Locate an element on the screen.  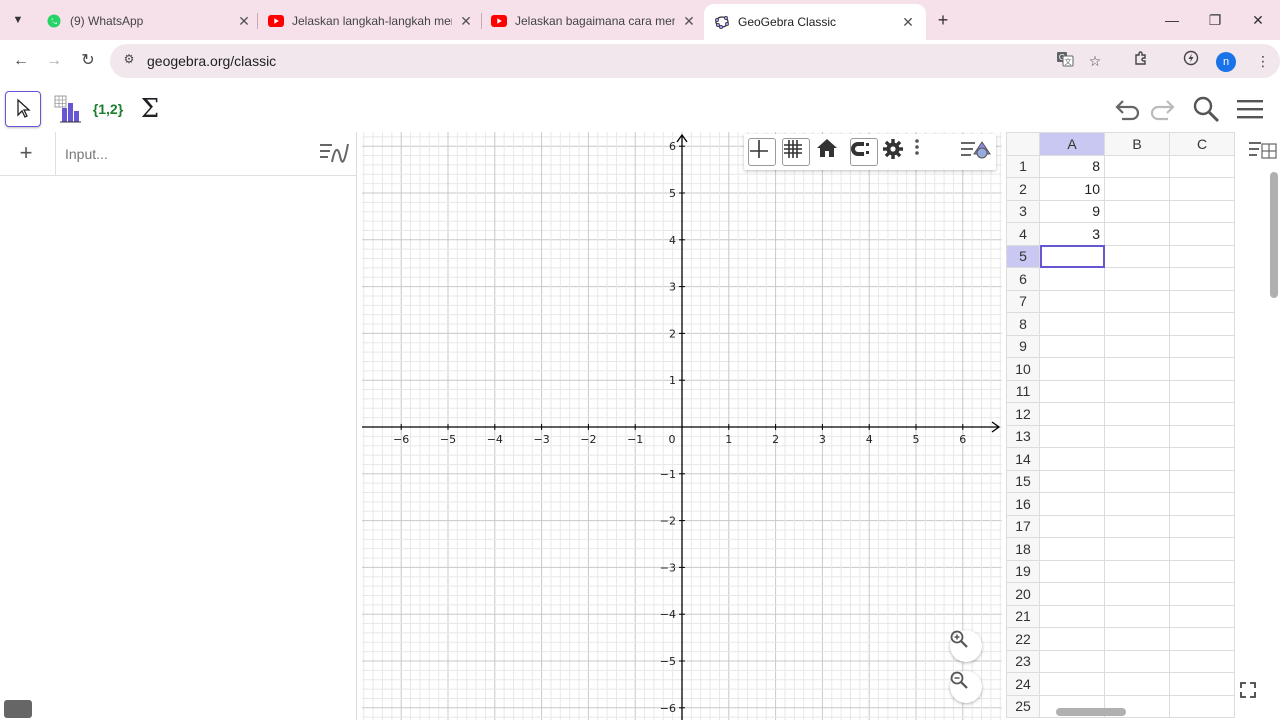
cell-c14 is located at coordinates (1202, 459).